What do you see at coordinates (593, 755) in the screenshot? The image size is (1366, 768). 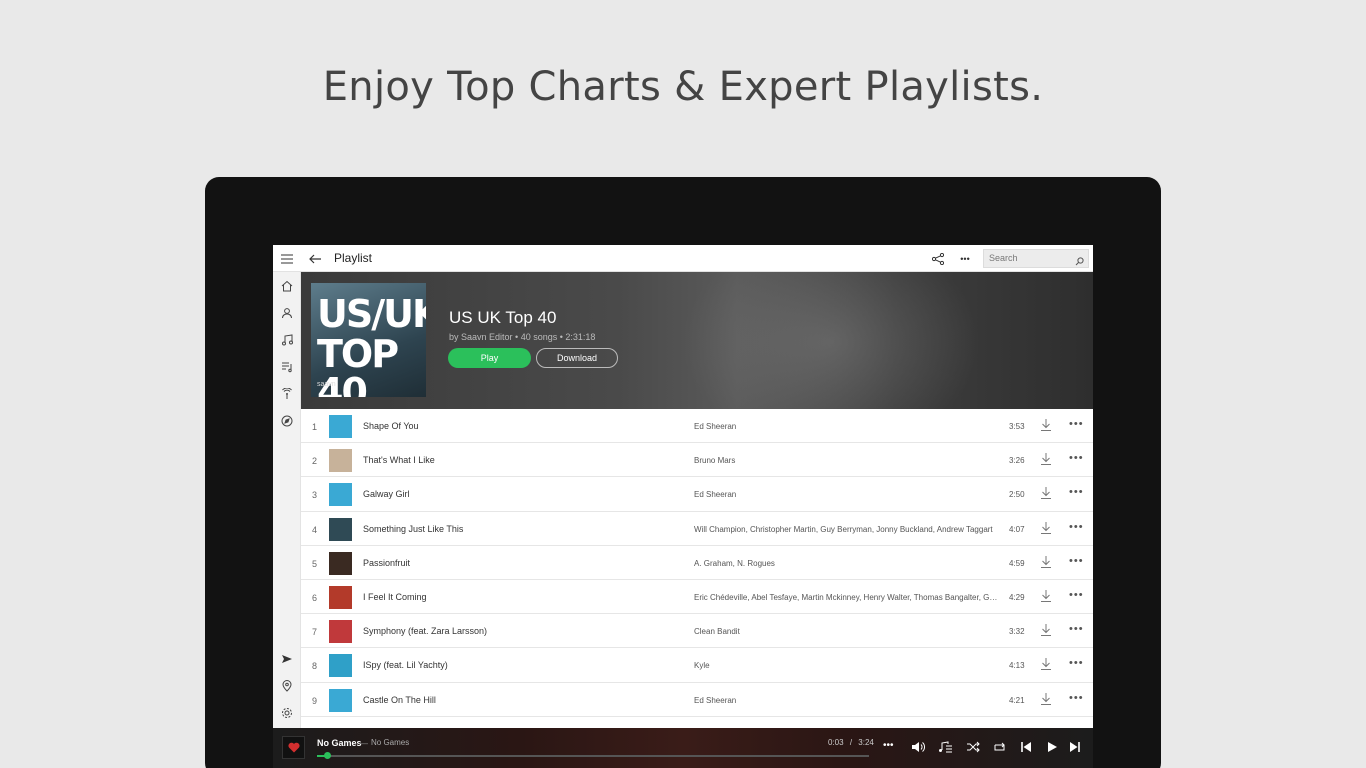 I see `progress-bar` at bounding box center [593, 755].